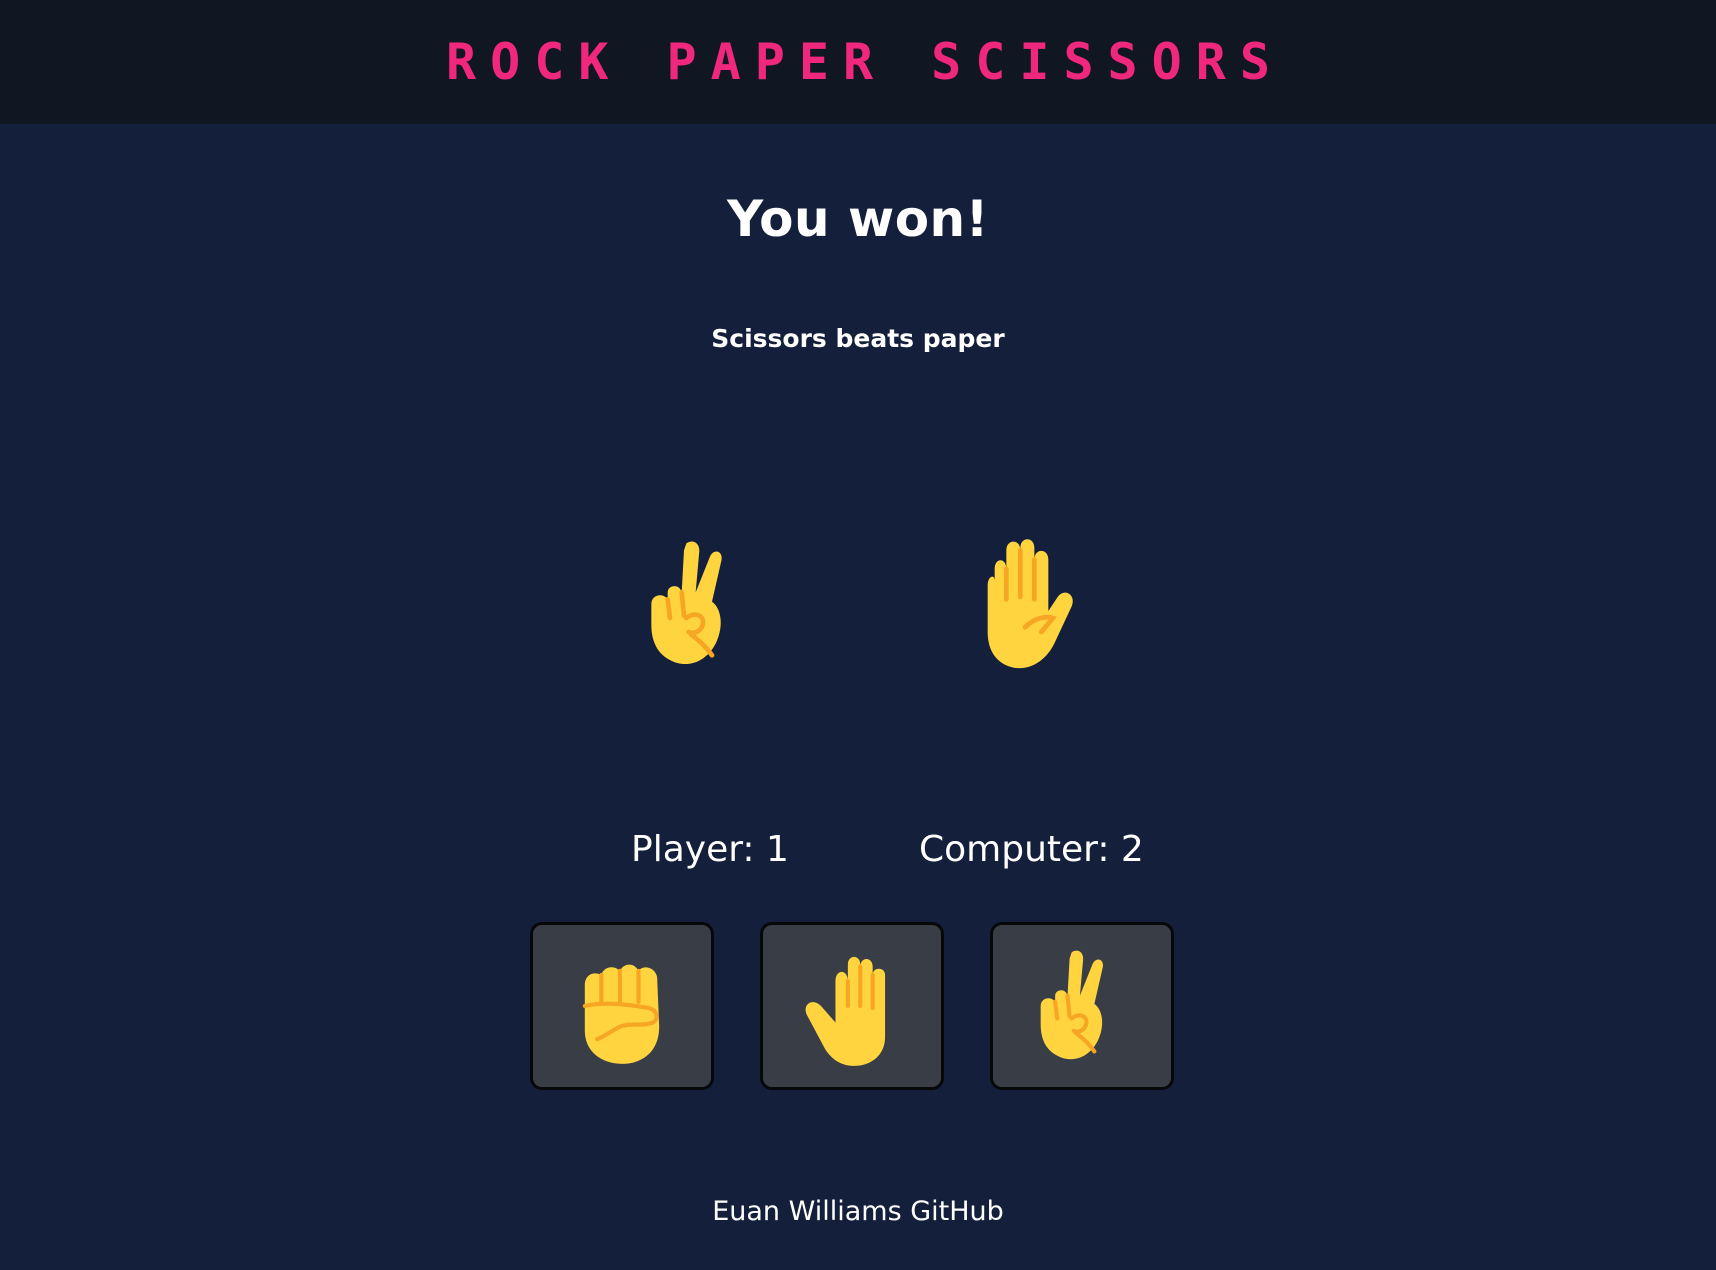  What do you see at coordinates (1031, 849) in the screenshot?
I see `computer-score: Computer: 2` at bounding box center [1031, 849].